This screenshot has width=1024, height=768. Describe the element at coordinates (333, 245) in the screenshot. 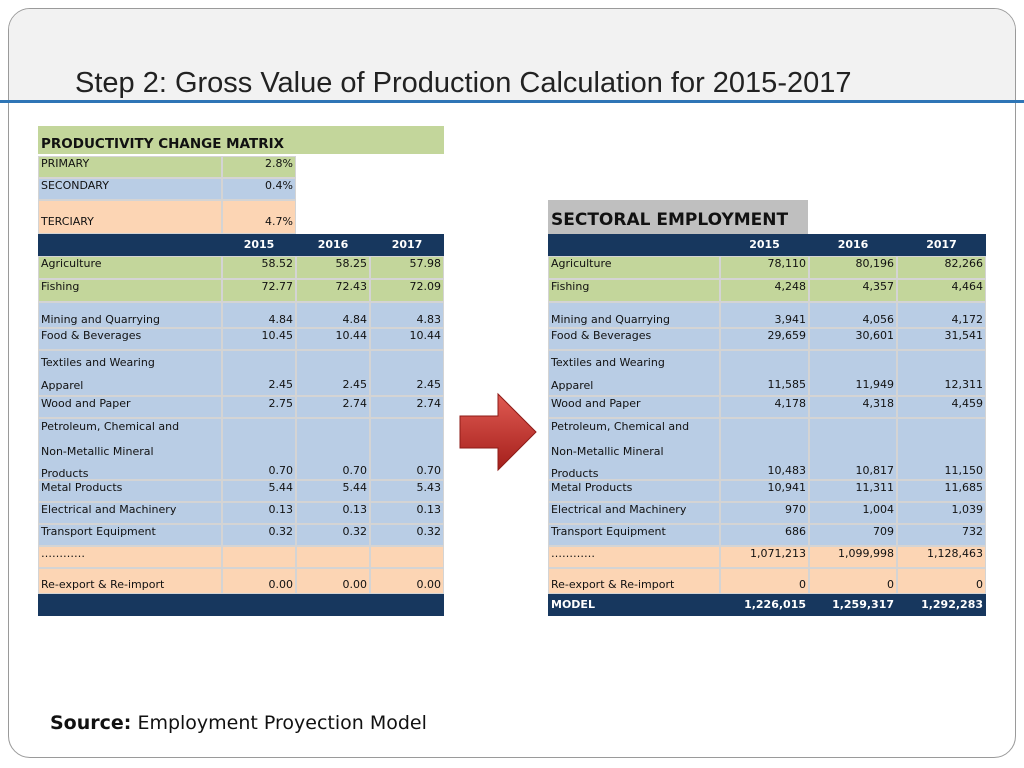

I see `matrix-year-2016: 2016` at that location.